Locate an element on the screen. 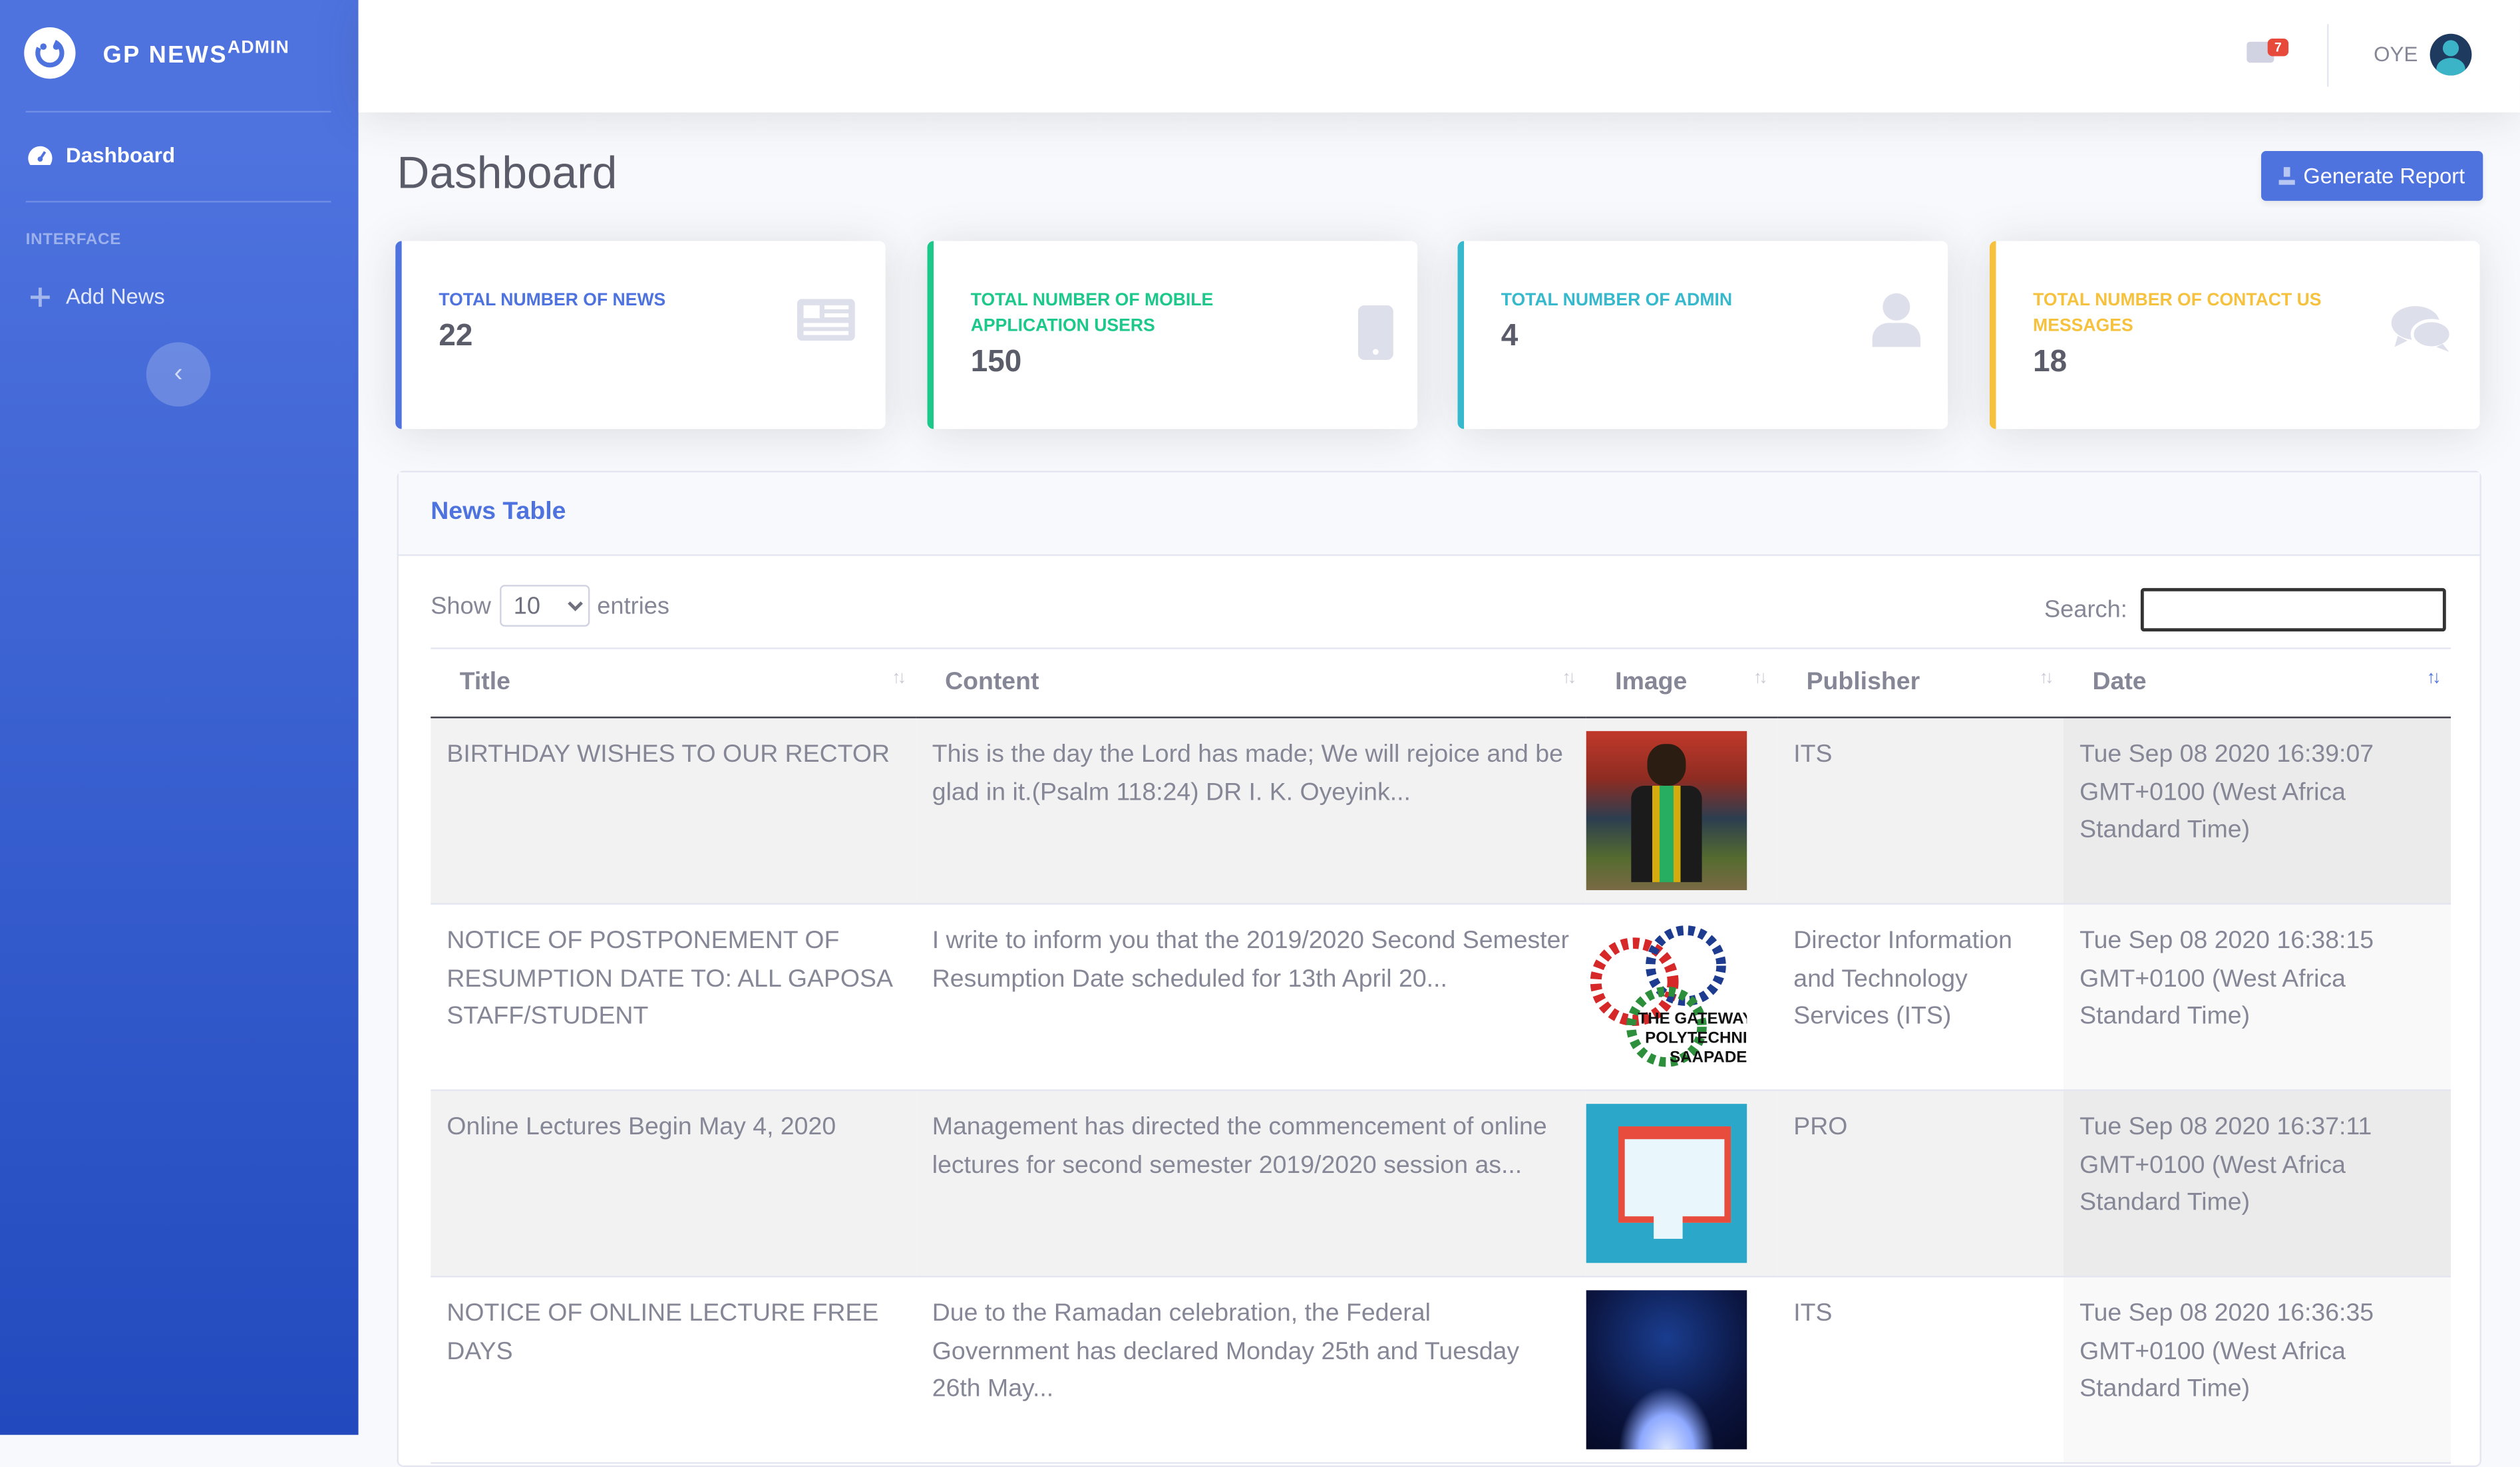  cell-title: Online Lectures Begin May 4, 2020 is located at coordinates (673, 1184).